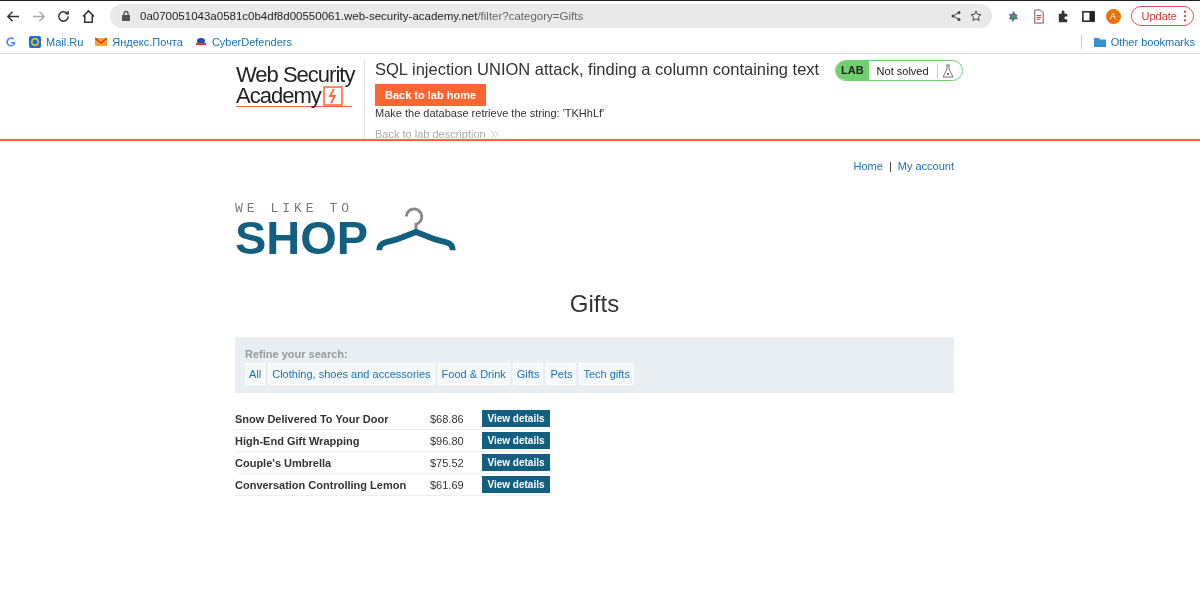  I want to click on lab-description: Make the database retrieve the string: 'TKHhLf', so click(490, 113).